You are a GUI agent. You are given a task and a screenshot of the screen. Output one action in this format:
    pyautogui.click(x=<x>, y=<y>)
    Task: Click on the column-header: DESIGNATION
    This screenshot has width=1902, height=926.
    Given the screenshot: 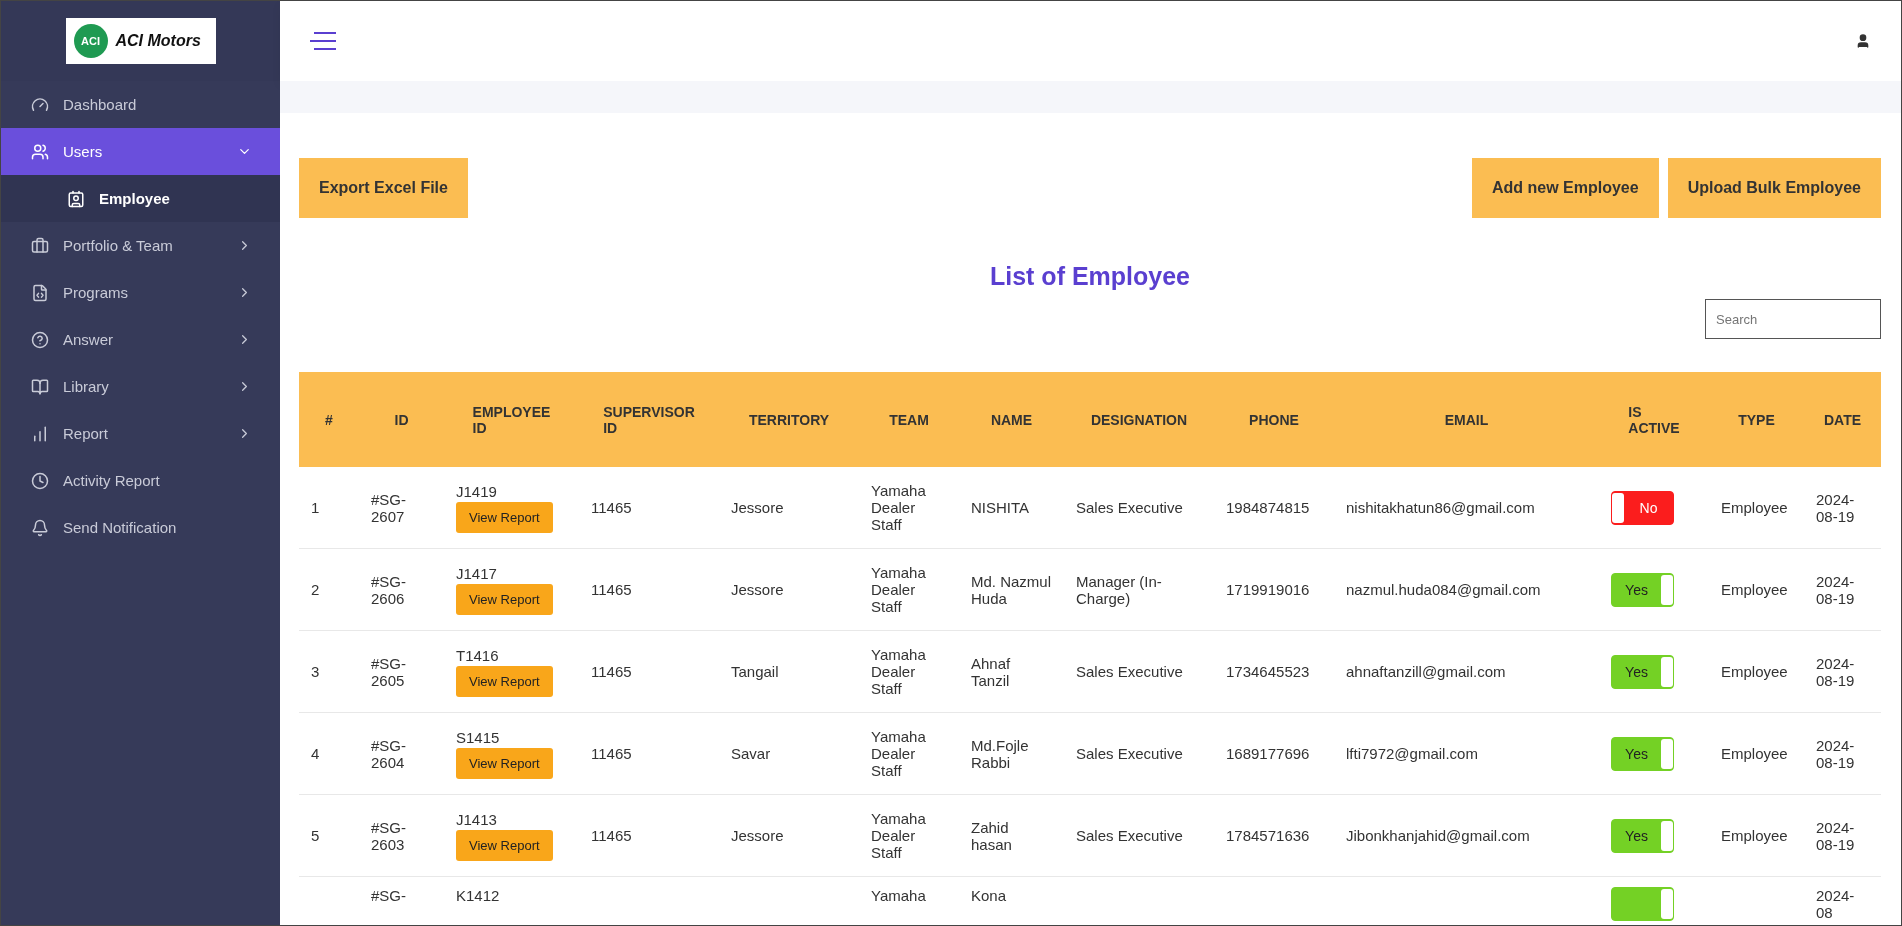 What is the action you would take?
    pyautogui.click(x=1139, y=419)
    